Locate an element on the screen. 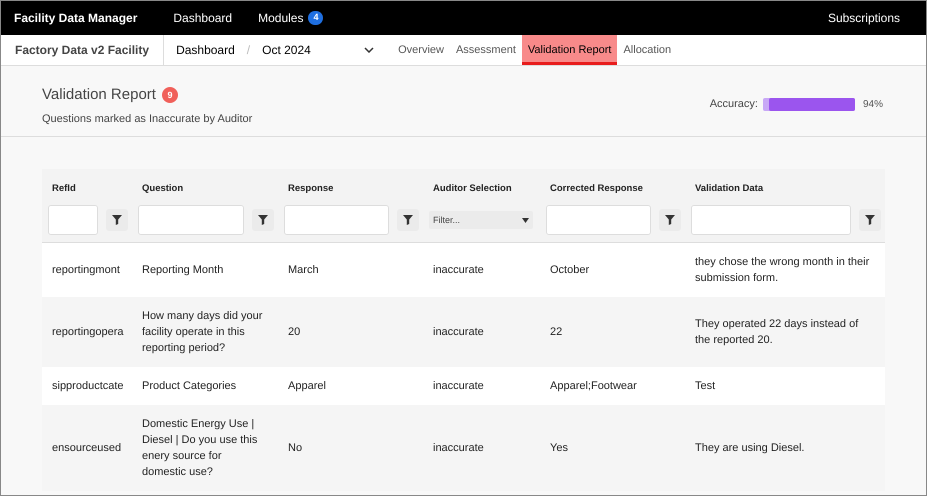 The image size is (927, 496). column-header: Corrected Response is located at coordinates (596, 188).